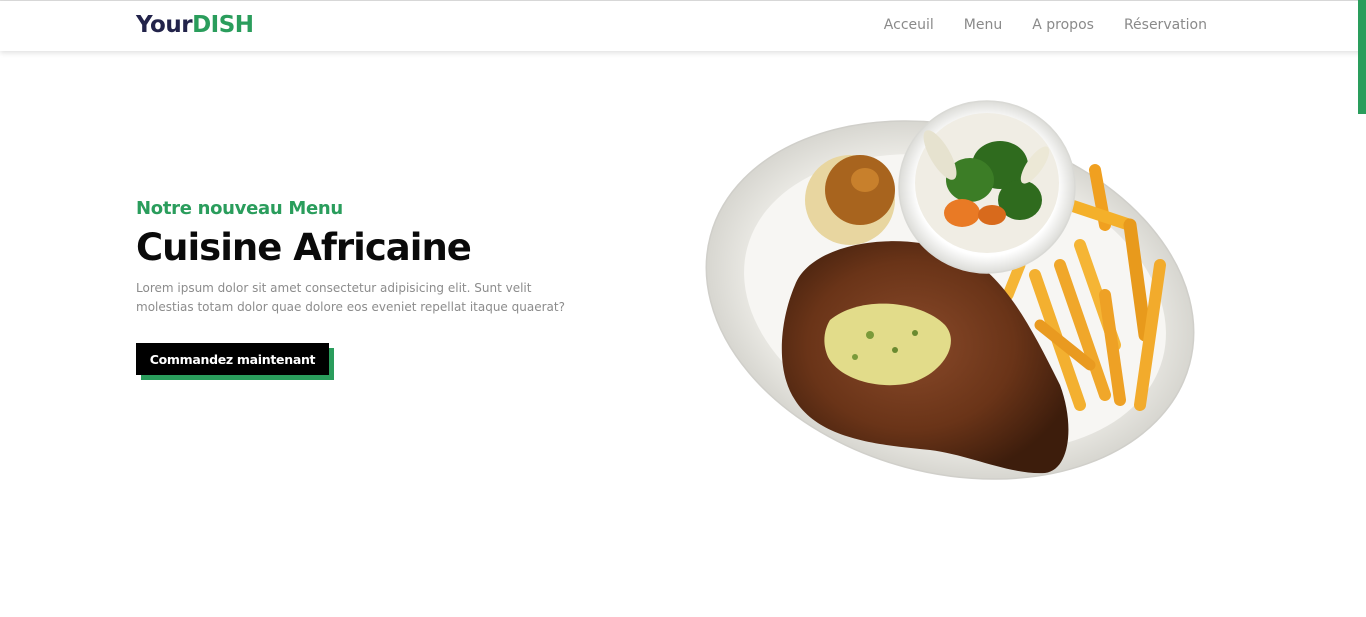  Describe the element at coordinates (909, 25) in the screenshot. I see `nav-link-acceuil: Acceuil` at that location.